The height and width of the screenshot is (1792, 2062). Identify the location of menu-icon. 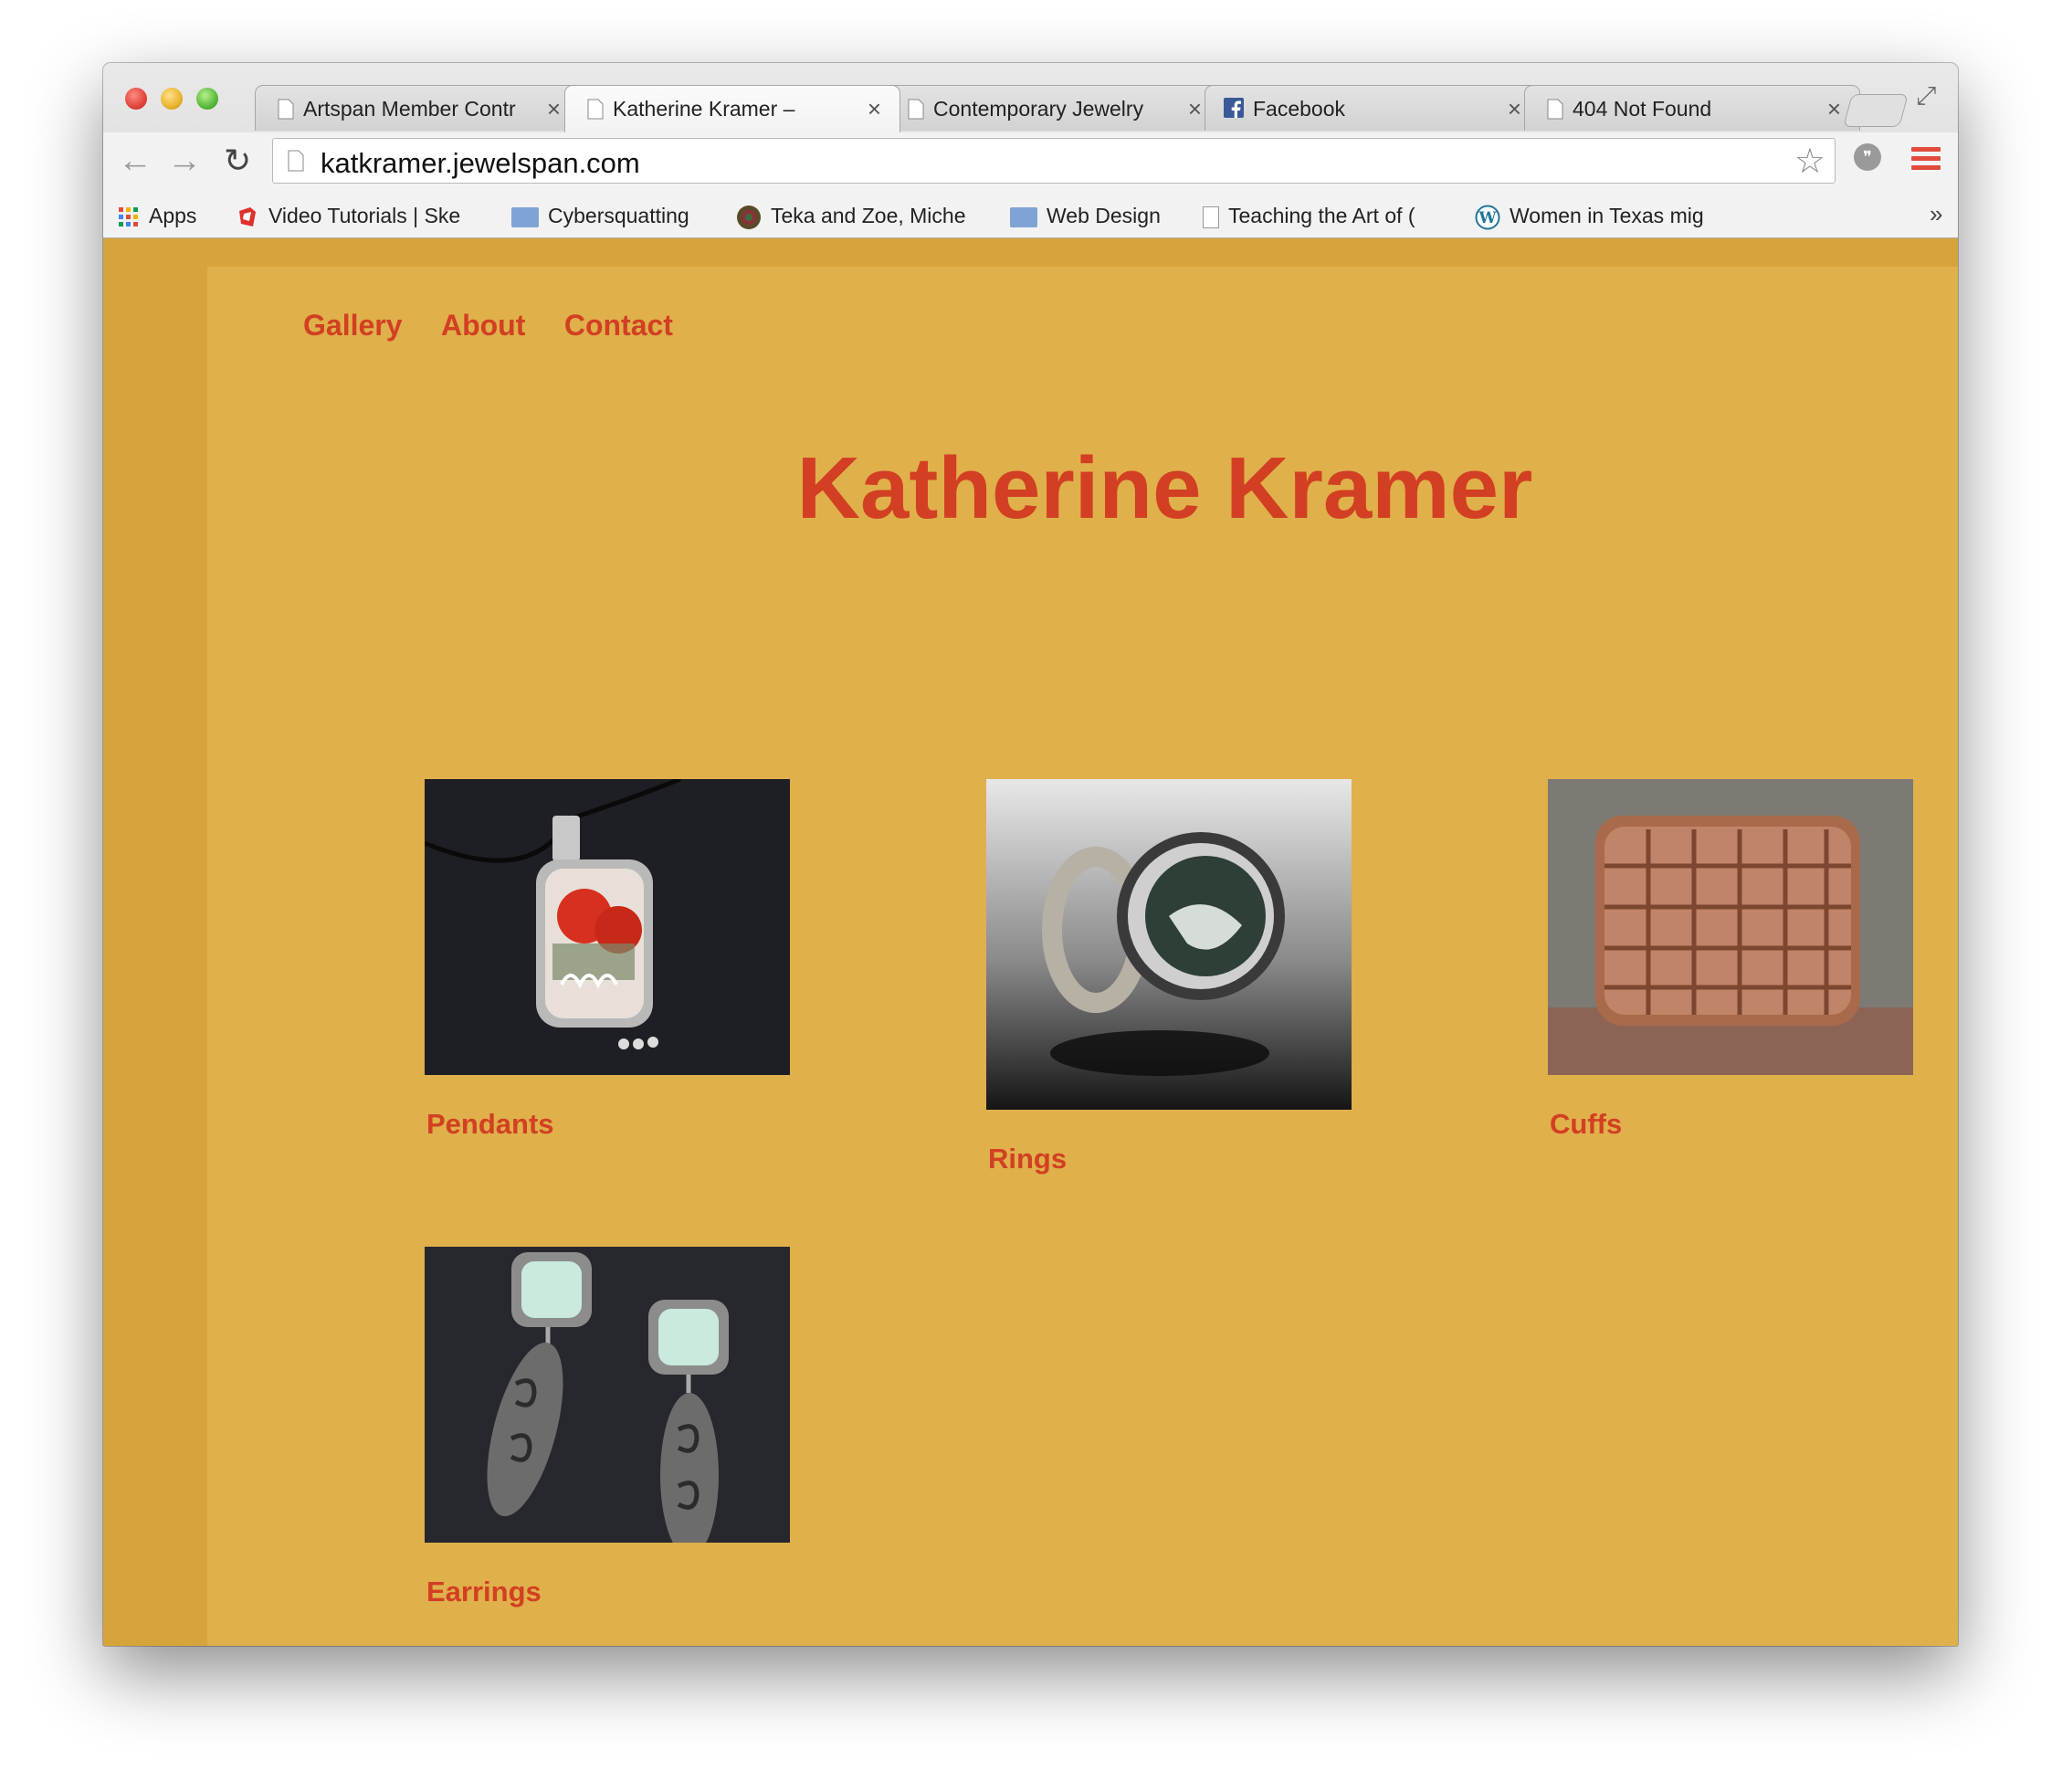
(1926, 160).